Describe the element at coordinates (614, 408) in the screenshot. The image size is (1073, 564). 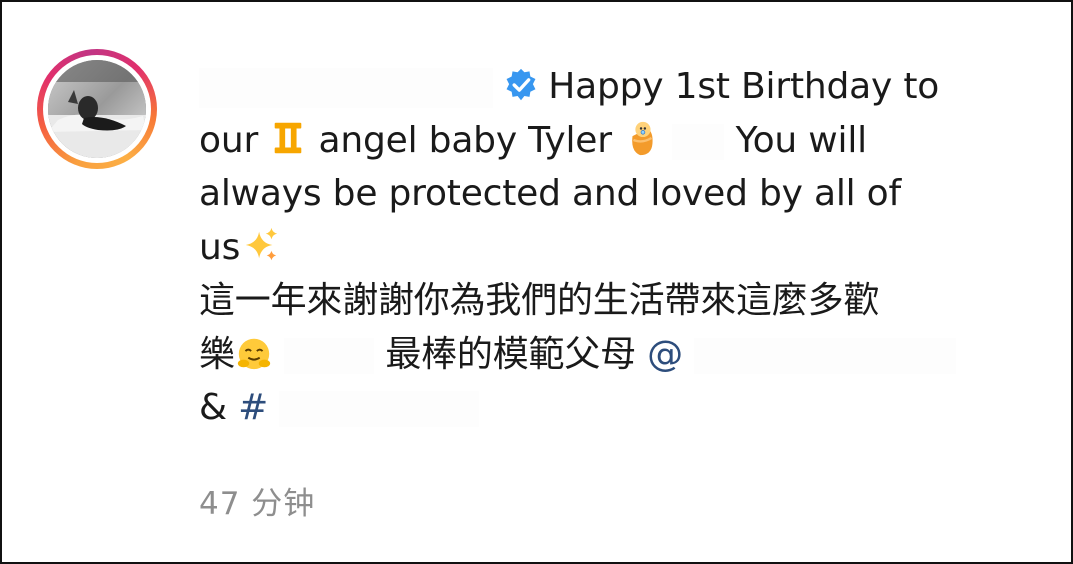
I see `comment-line-7: & #` at that location.